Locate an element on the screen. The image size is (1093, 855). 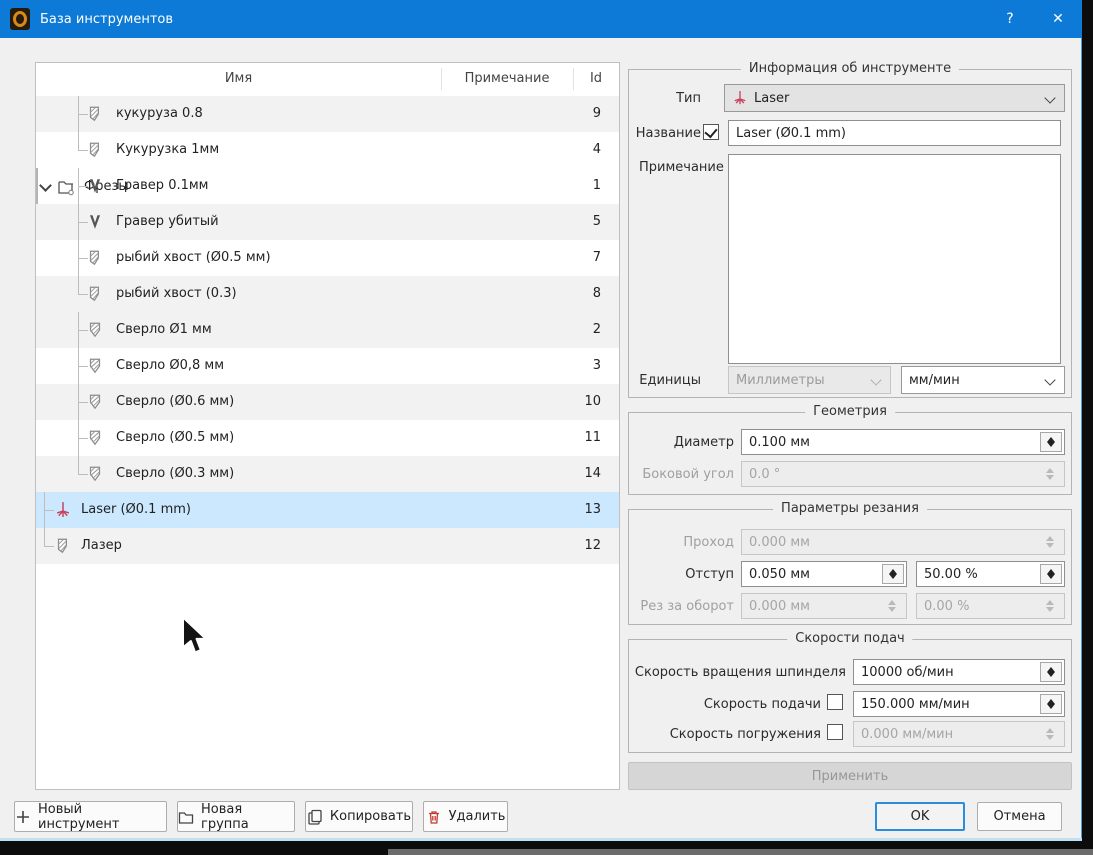
delete-button: Удалить is located at coordinates (465, 816).